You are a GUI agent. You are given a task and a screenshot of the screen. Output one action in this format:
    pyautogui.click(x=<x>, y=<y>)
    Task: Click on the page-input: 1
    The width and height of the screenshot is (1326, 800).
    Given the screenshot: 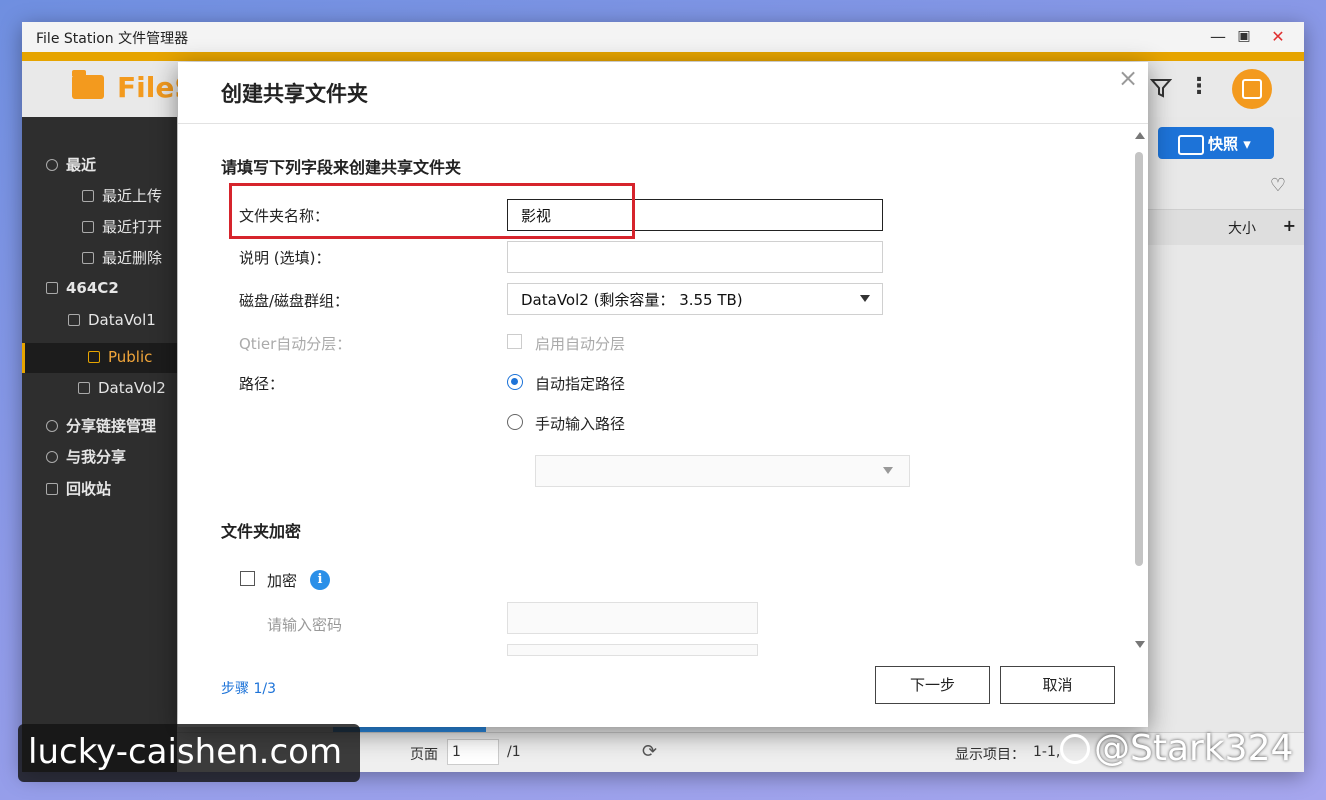 What is the action you would take?
    pyautogui.click(x=473, y=752)
    